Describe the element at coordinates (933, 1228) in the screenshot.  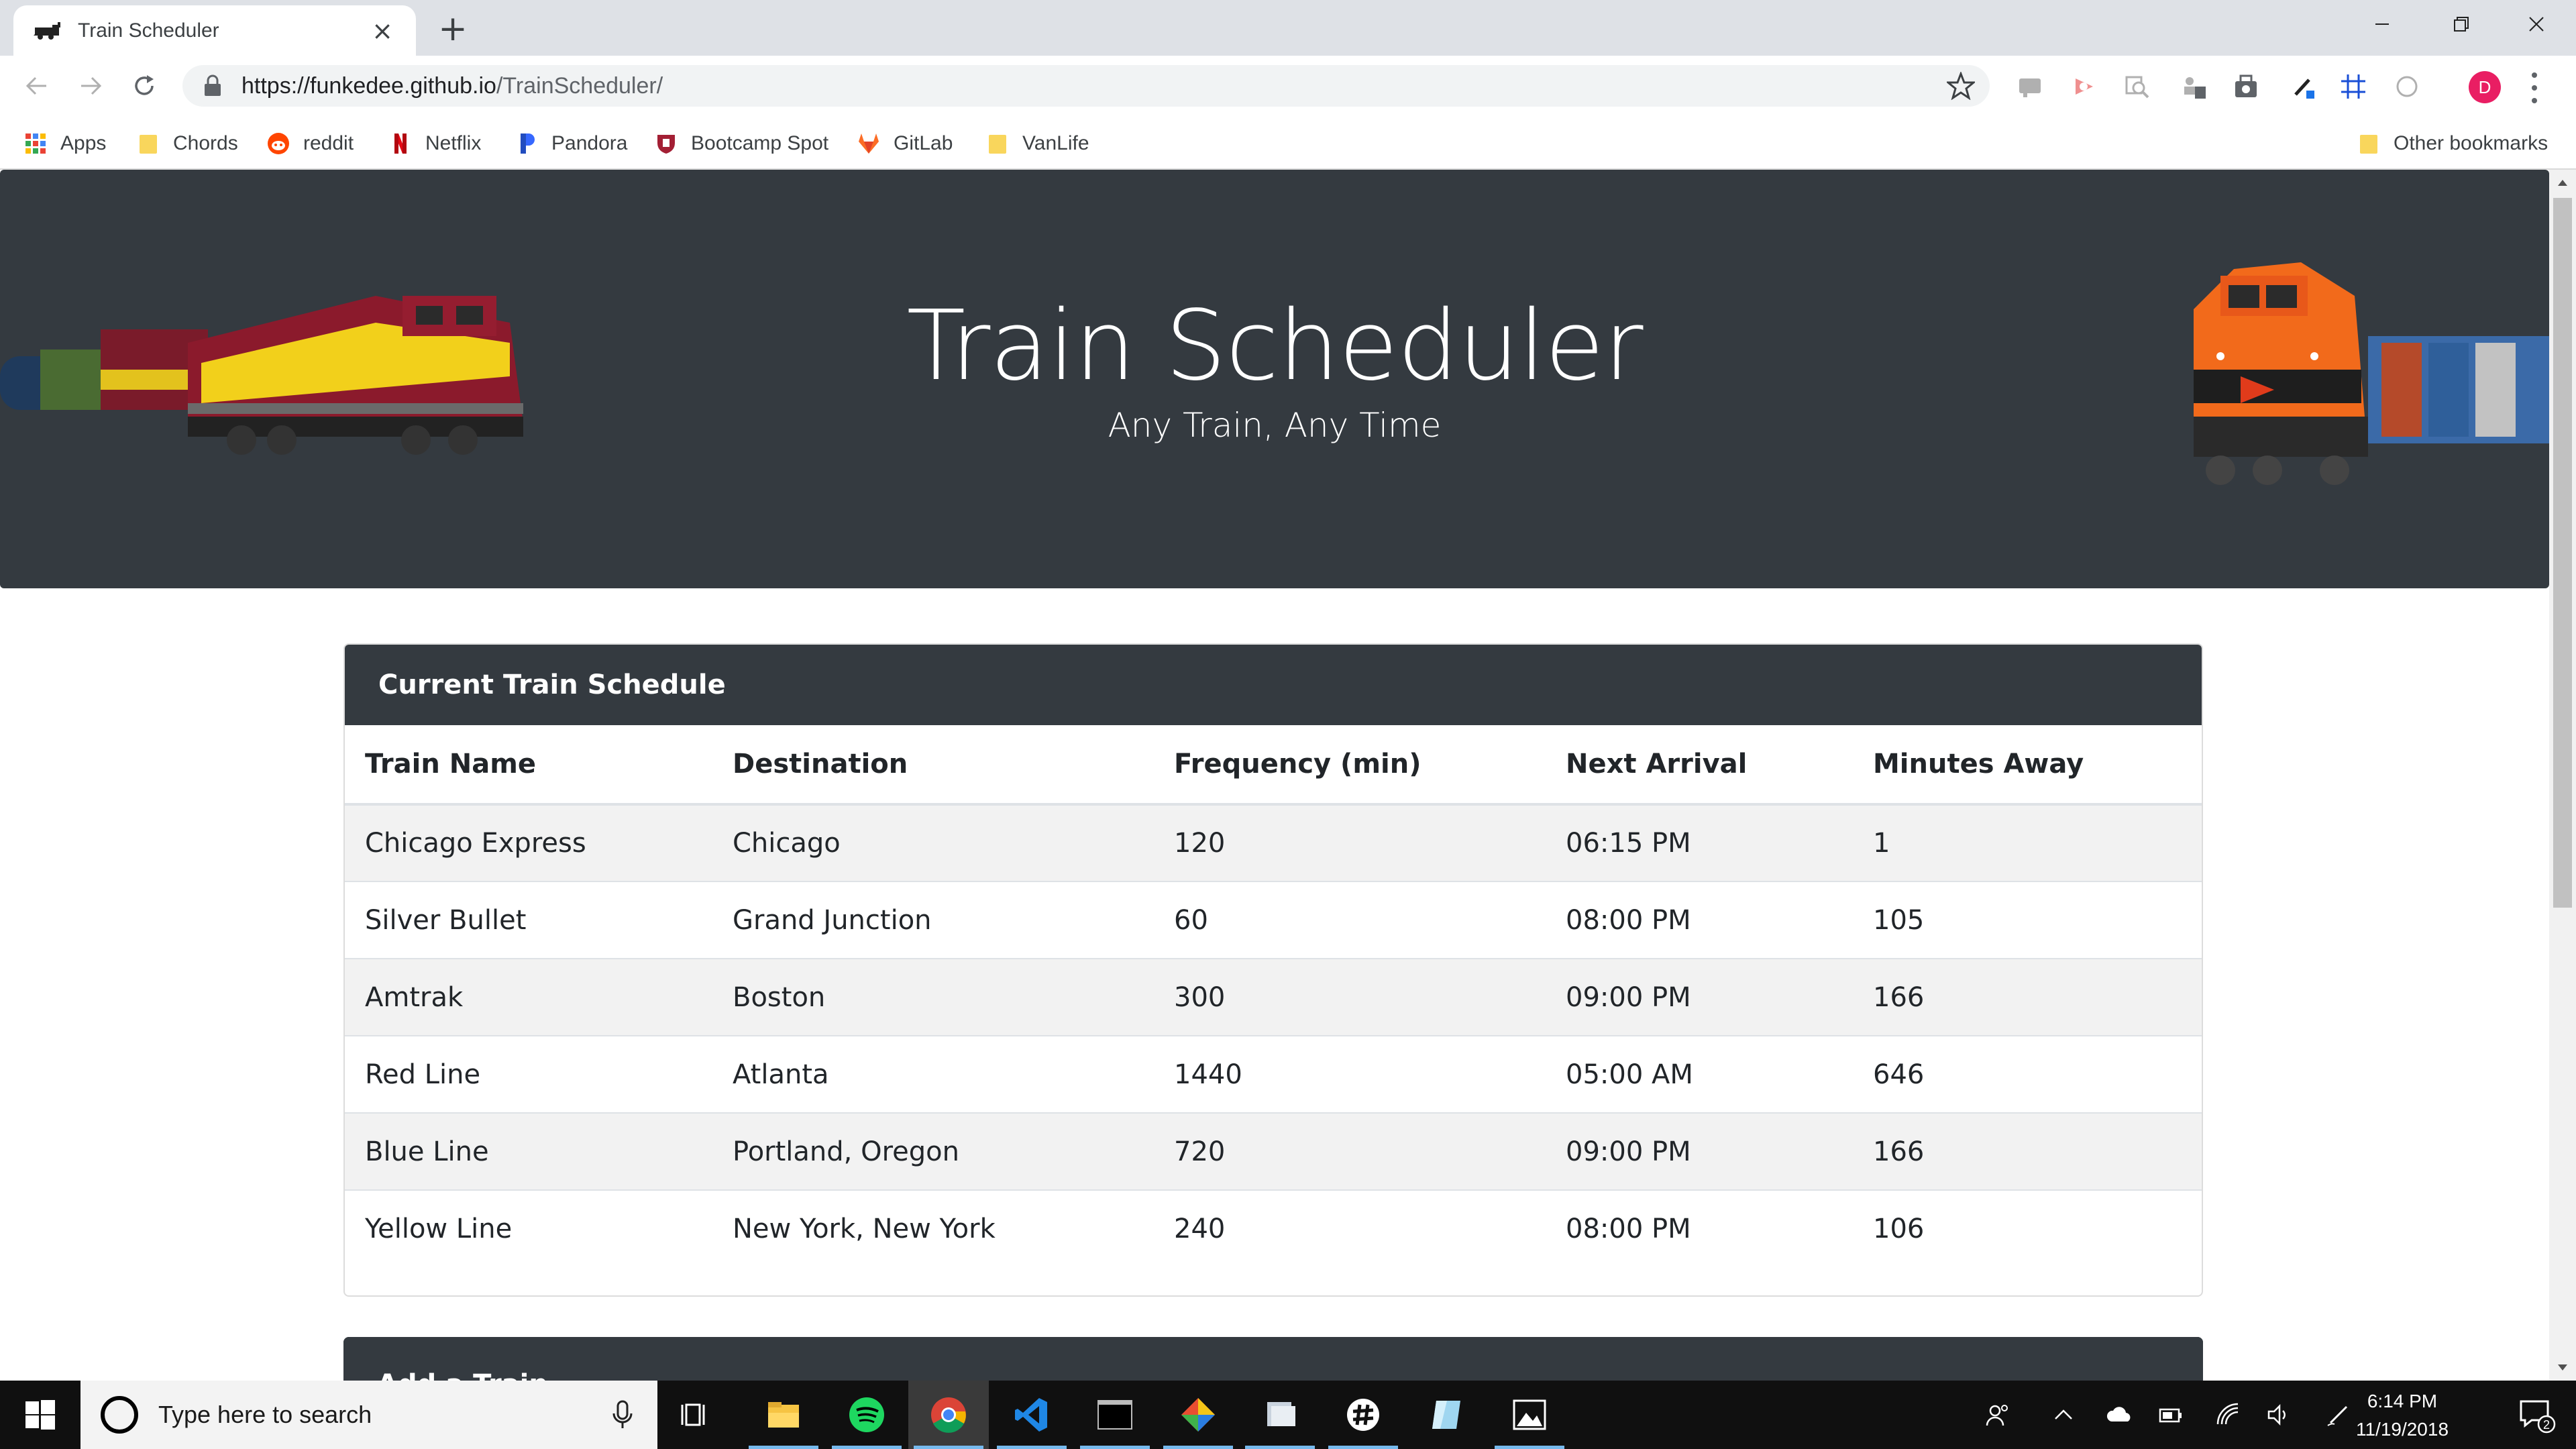
I see `table-cell: New York, New York` at that location.